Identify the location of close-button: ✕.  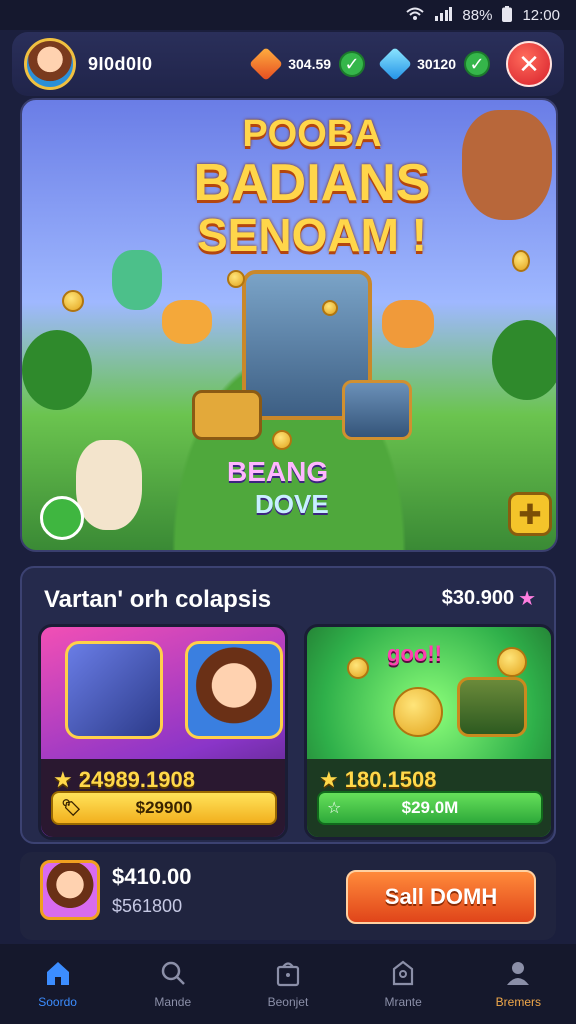
(529, 64).